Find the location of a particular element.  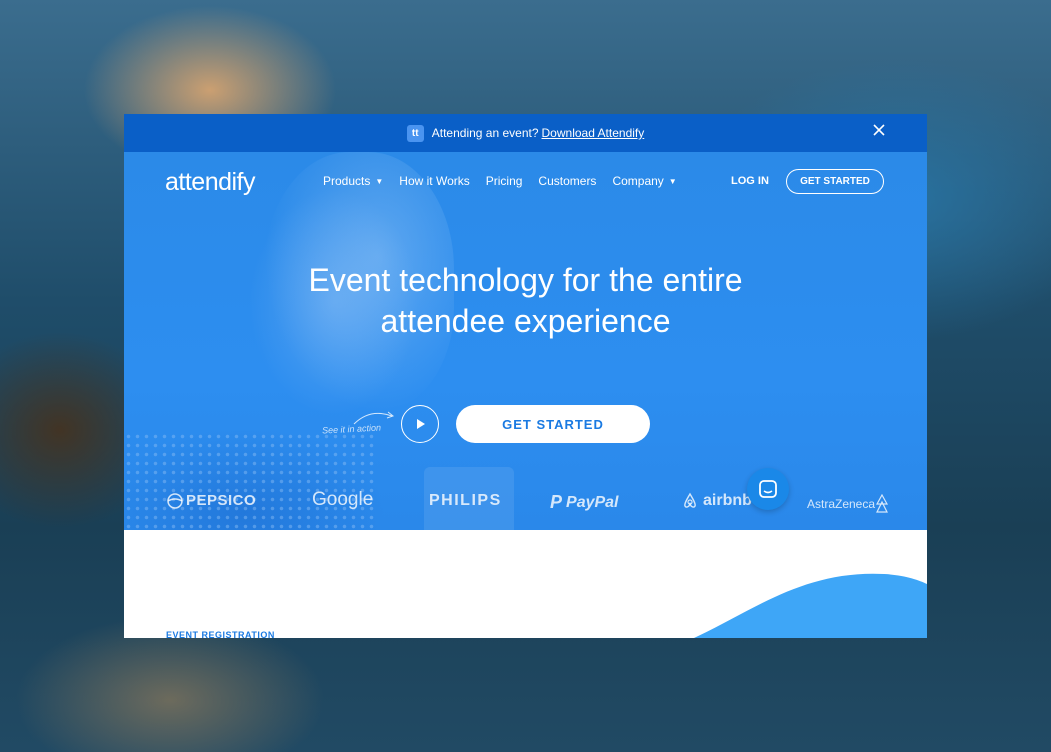

nav-item-how-it-works: How it Works is located at coordinates (434, 181).